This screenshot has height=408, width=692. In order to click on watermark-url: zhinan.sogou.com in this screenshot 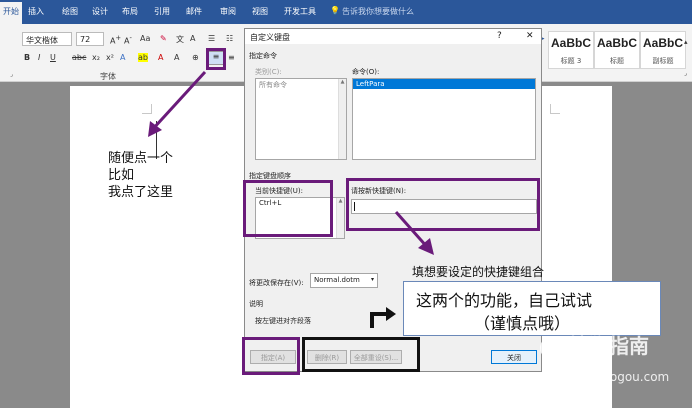, I will do `click(615, 377)`.